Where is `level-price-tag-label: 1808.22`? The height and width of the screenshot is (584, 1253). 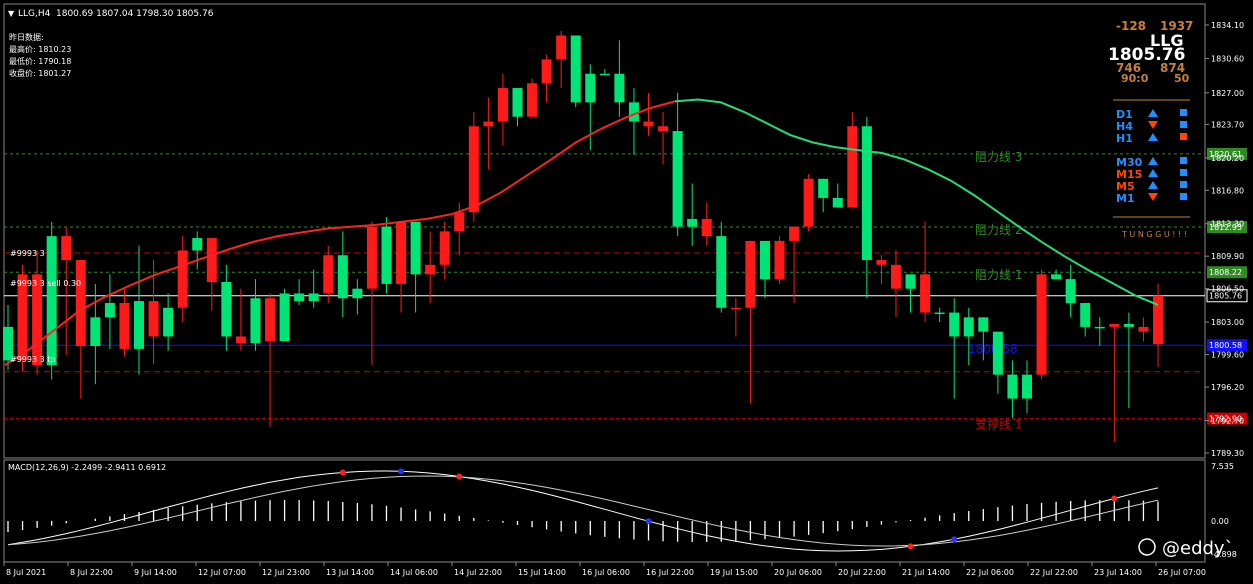 level-price-tag-label: 1808.22 is located at coordinates (1225, 272).